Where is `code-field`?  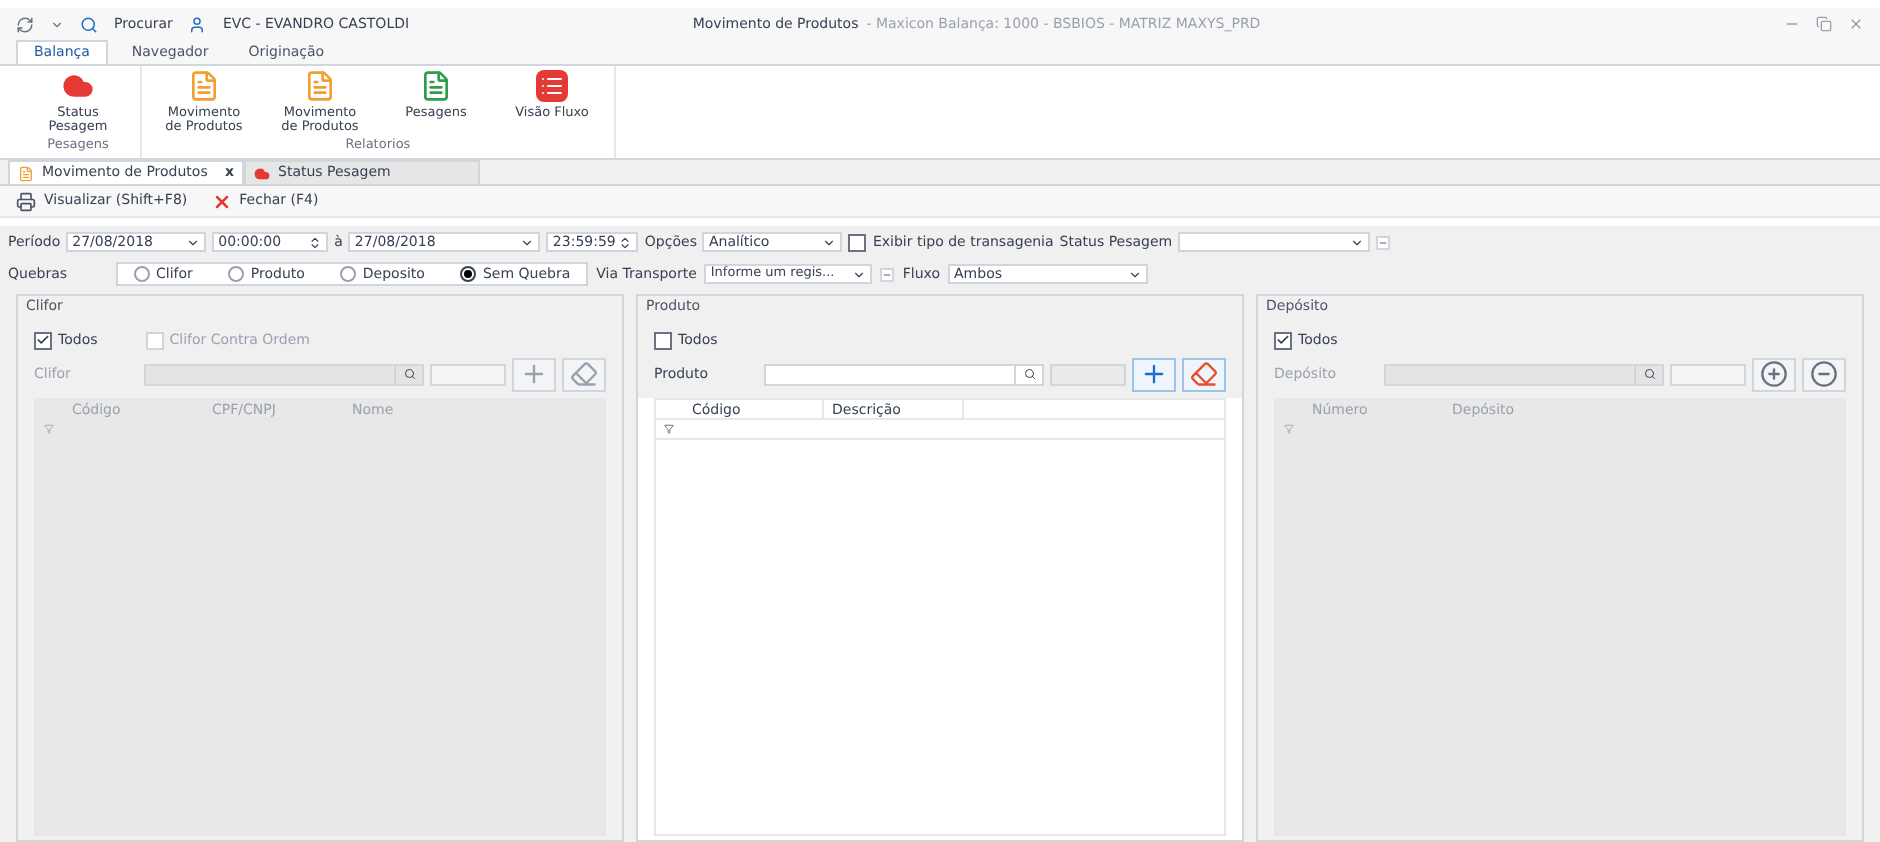
code-field is located at coordinates (1088, 374).